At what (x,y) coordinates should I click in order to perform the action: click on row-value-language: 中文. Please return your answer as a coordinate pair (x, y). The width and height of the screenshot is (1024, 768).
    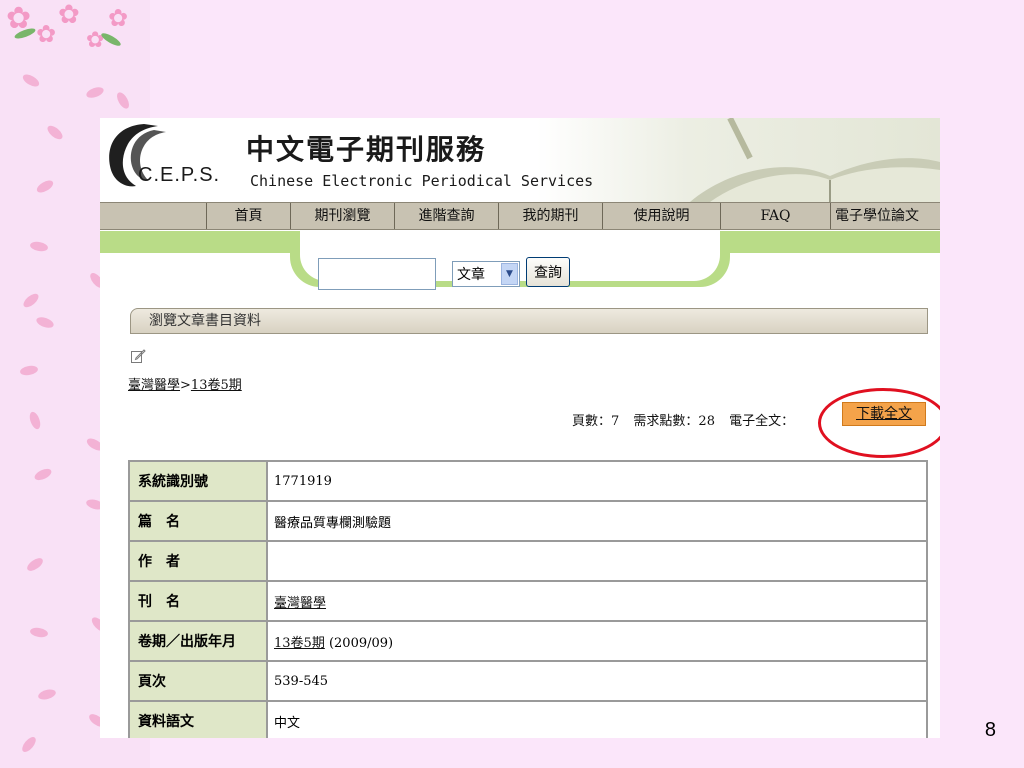
    Looking at the image, I should click on (597, 720).